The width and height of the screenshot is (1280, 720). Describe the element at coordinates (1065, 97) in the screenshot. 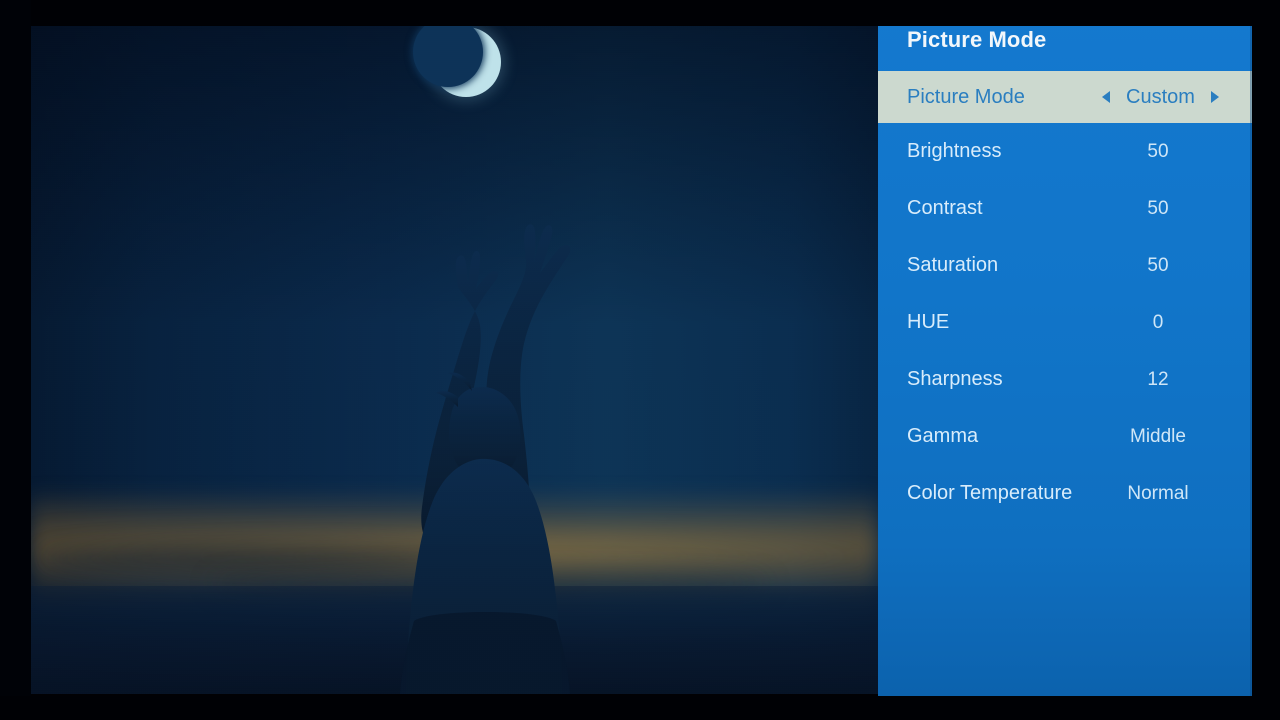

I see `menu-item-picture-mode: Picture Mode Custom` at that location.